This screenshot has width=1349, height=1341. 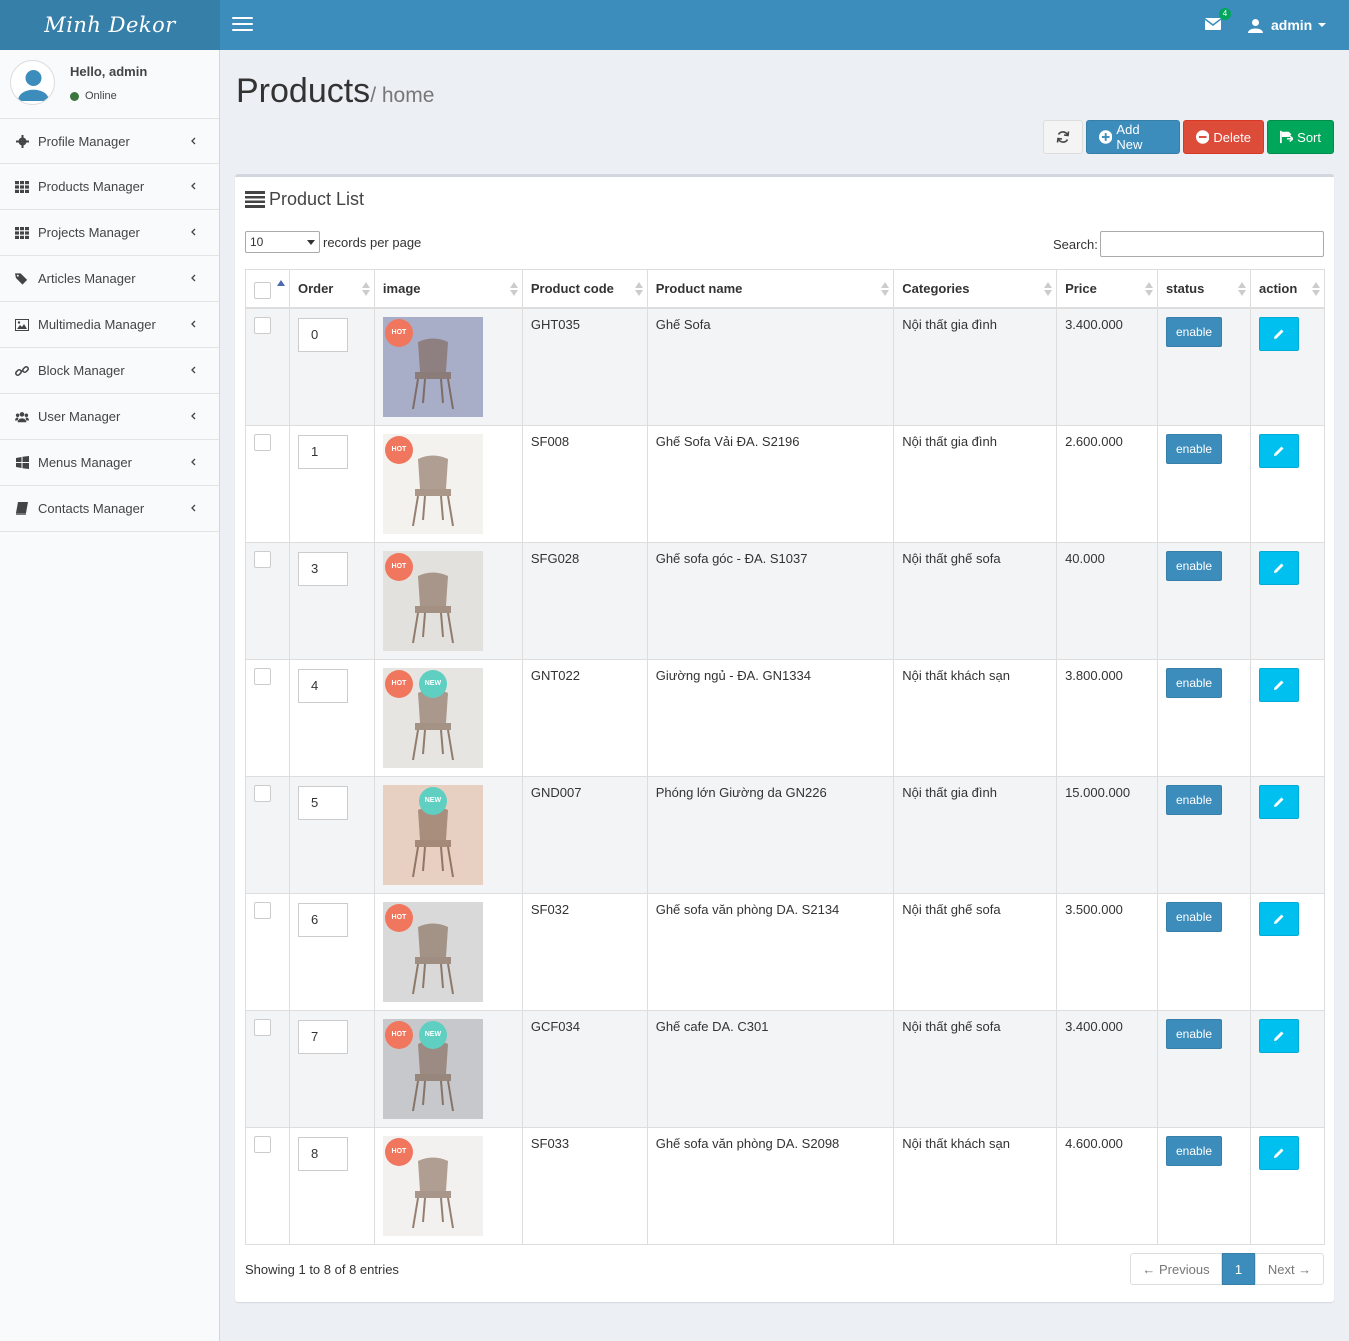 What do you see at coordinates (331, 717) in the screenshot?
I see `order-cell: 4` at bounding box center [331, 717].